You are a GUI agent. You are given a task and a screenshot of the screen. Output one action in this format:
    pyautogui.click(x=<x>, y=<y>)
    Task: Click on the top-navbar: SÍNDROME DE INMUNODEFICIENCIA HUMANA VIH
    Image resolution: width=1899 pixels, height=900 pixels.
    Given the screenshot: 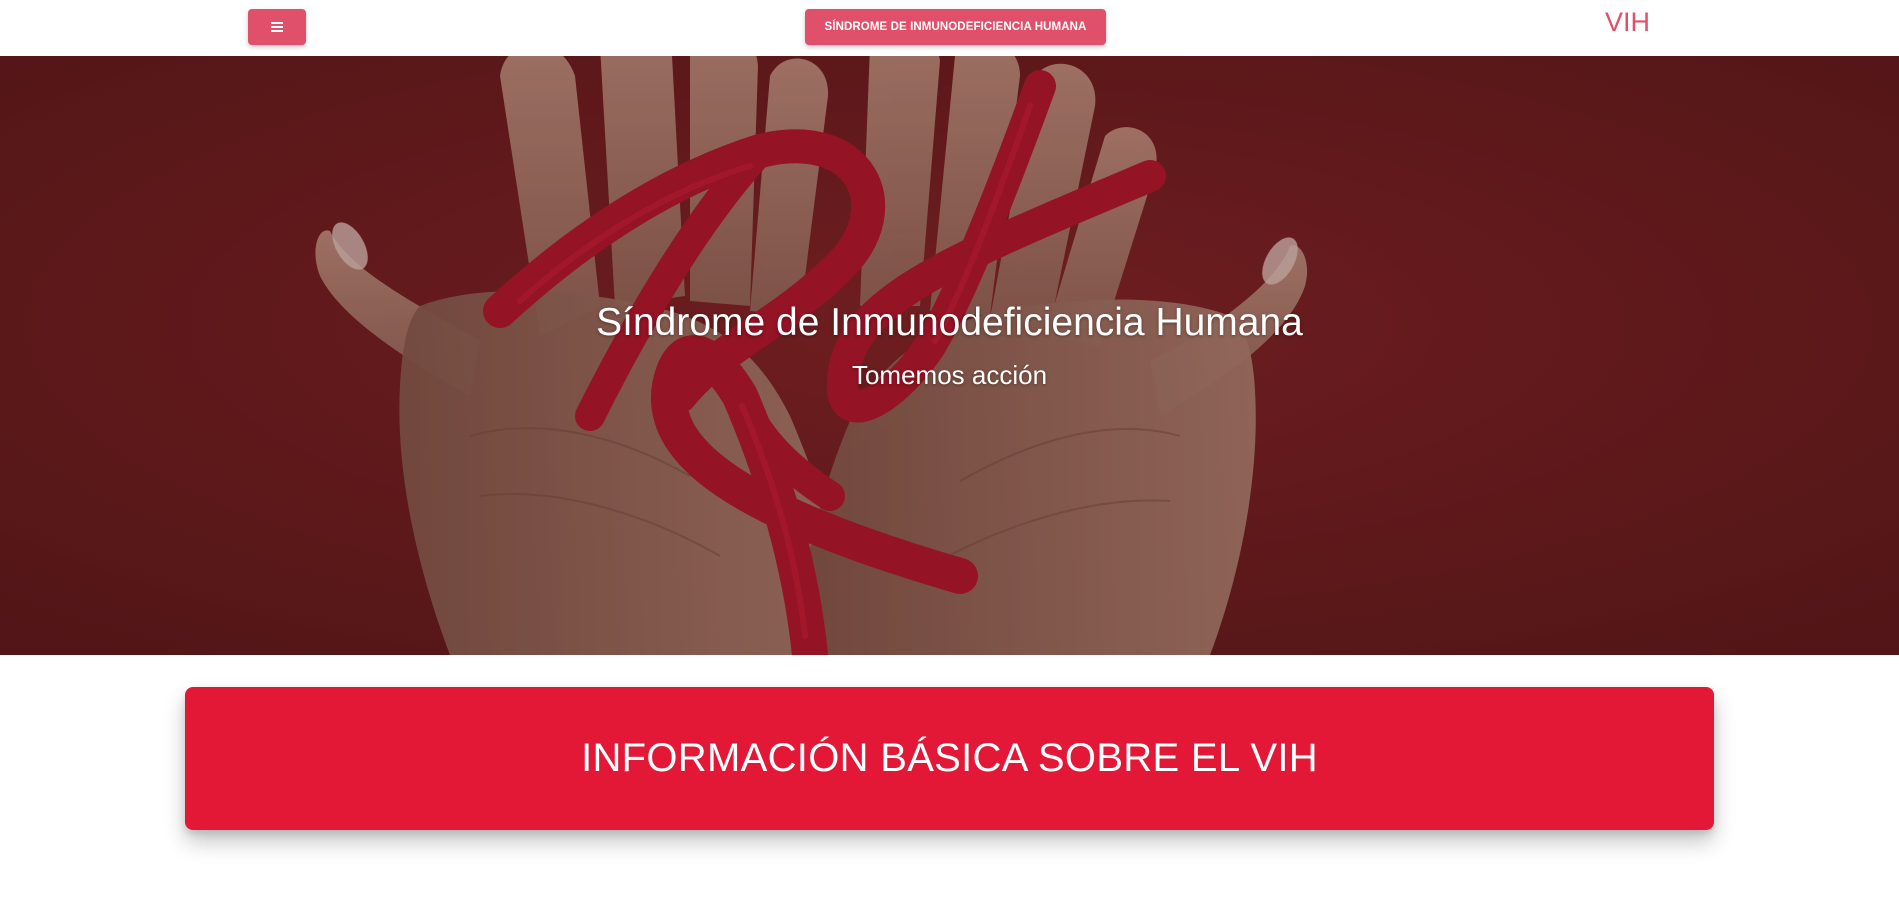 What is the action you would take?
    pyautogui.click(x=949, y=28)
    